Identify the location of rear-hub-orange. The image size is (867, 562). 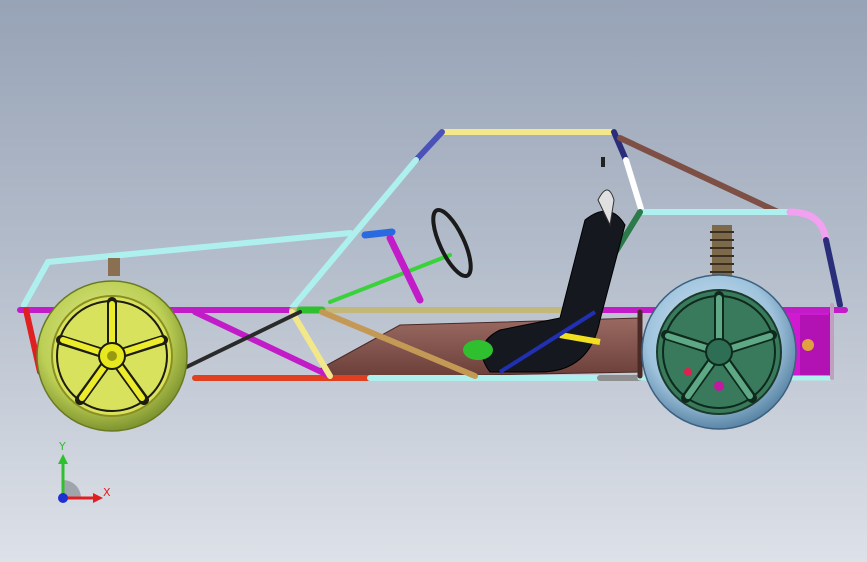
(808, 345).